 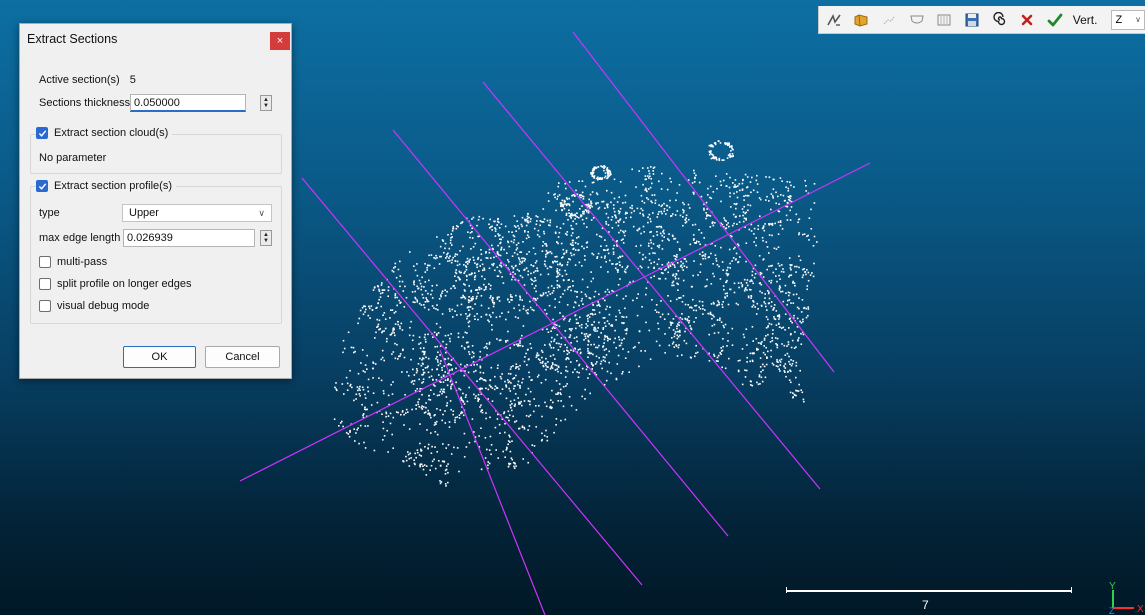 What do you see at coordinates (111, 133) in the screenshot?
I see `cloud-group-label: Extract section cloud(s)` at bounding box center [111, 133].